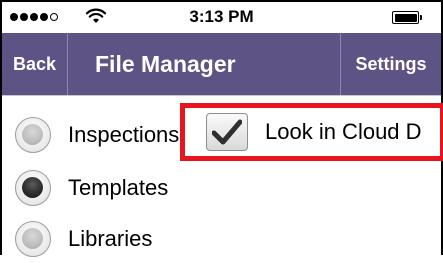  What do you see at coordinates (407, 17) in the screenshot?
I see `battery-icon` at bounding box center [407, 17].